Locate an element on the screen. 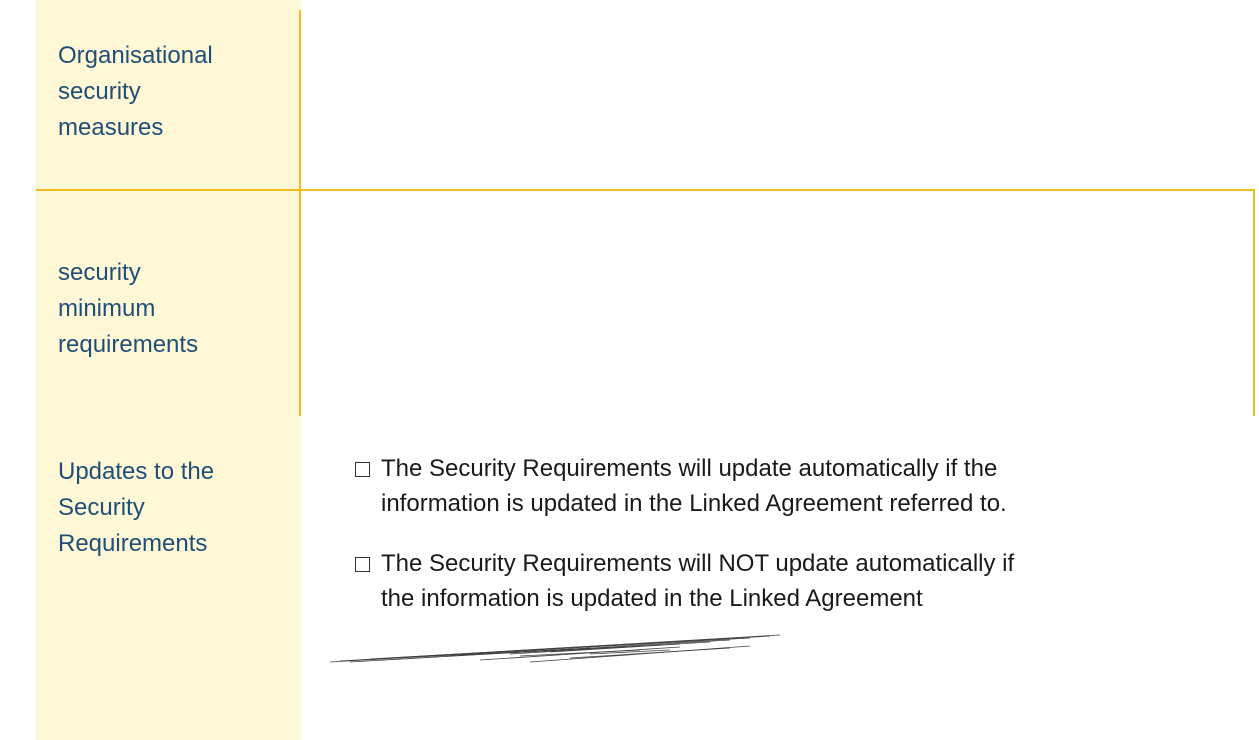  row-label-technical: Technical security minimum requirements is located at coordinates (128, 303).